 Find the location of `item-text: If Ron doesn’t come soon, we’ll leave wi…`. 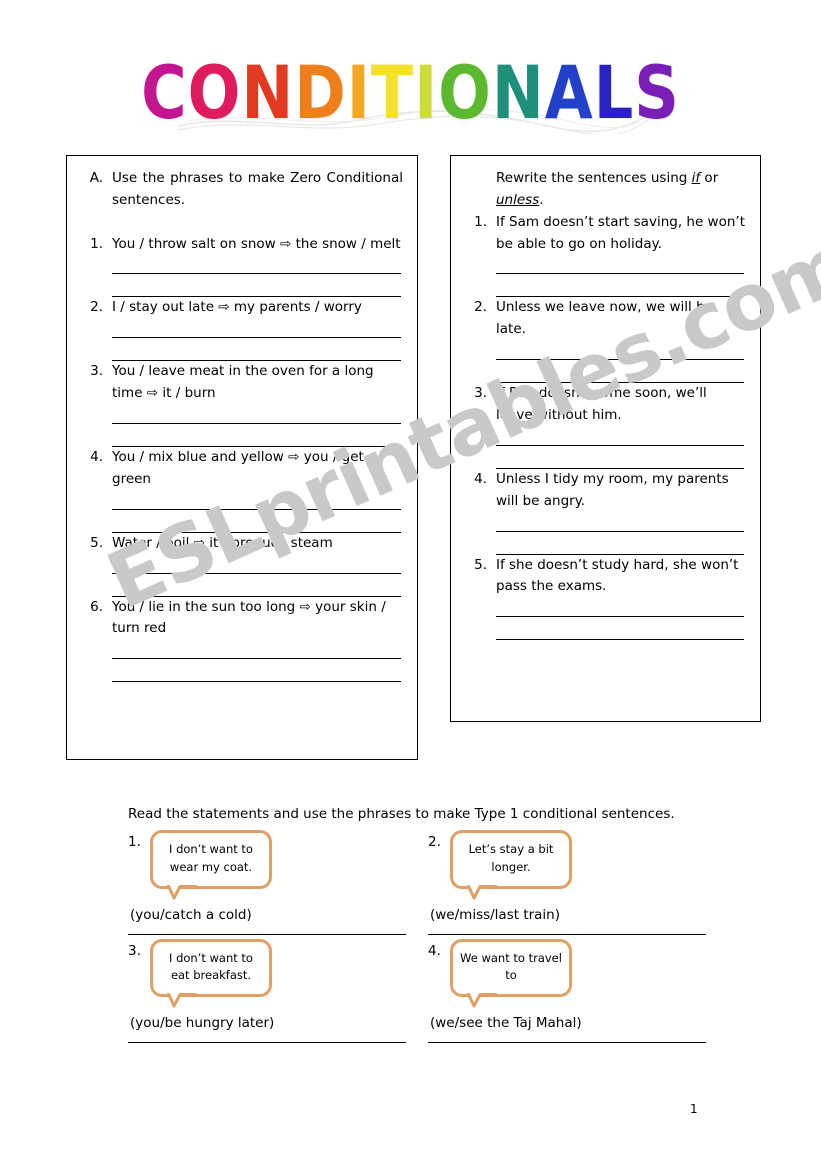

item-text: If Ron doesn’t come soon, we’ll leave wi… is located at coordinates (601, 404).